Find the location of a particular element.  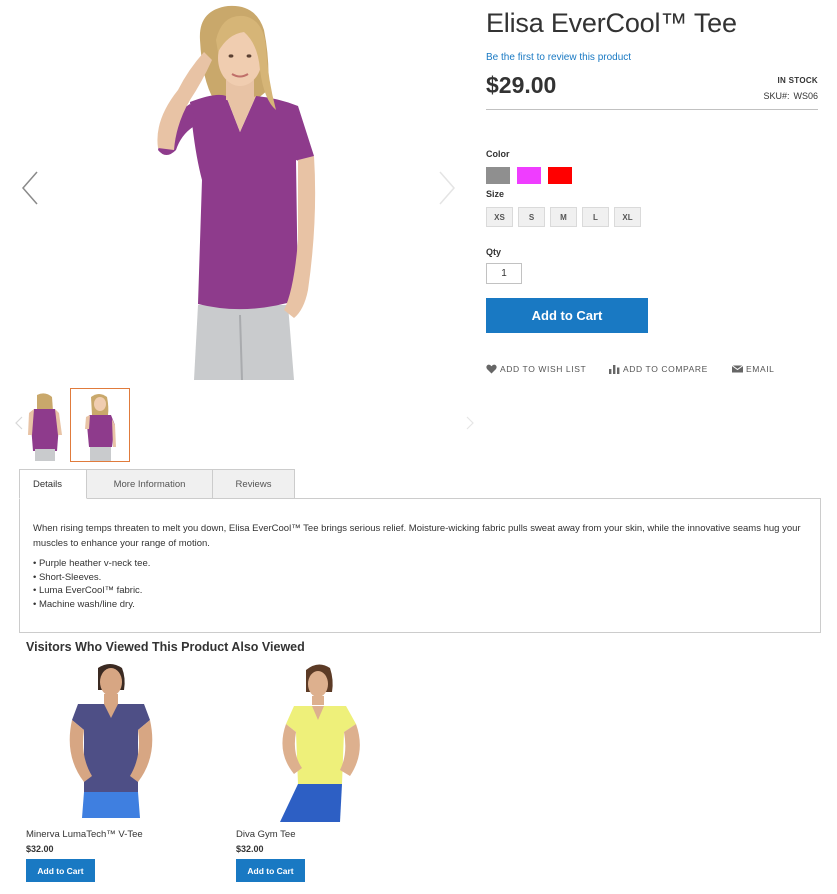

product-title: Elisa EverCool™ Tee is located at coordinates (611, 23).